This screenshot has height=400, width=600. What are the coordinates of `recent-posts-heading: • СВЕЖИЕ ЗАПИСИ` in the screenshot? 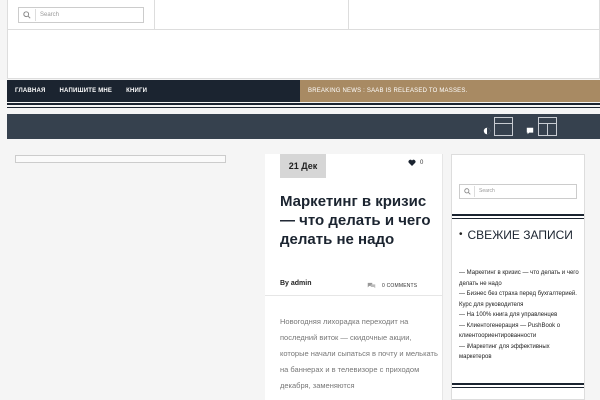 It's located at (519, 235).